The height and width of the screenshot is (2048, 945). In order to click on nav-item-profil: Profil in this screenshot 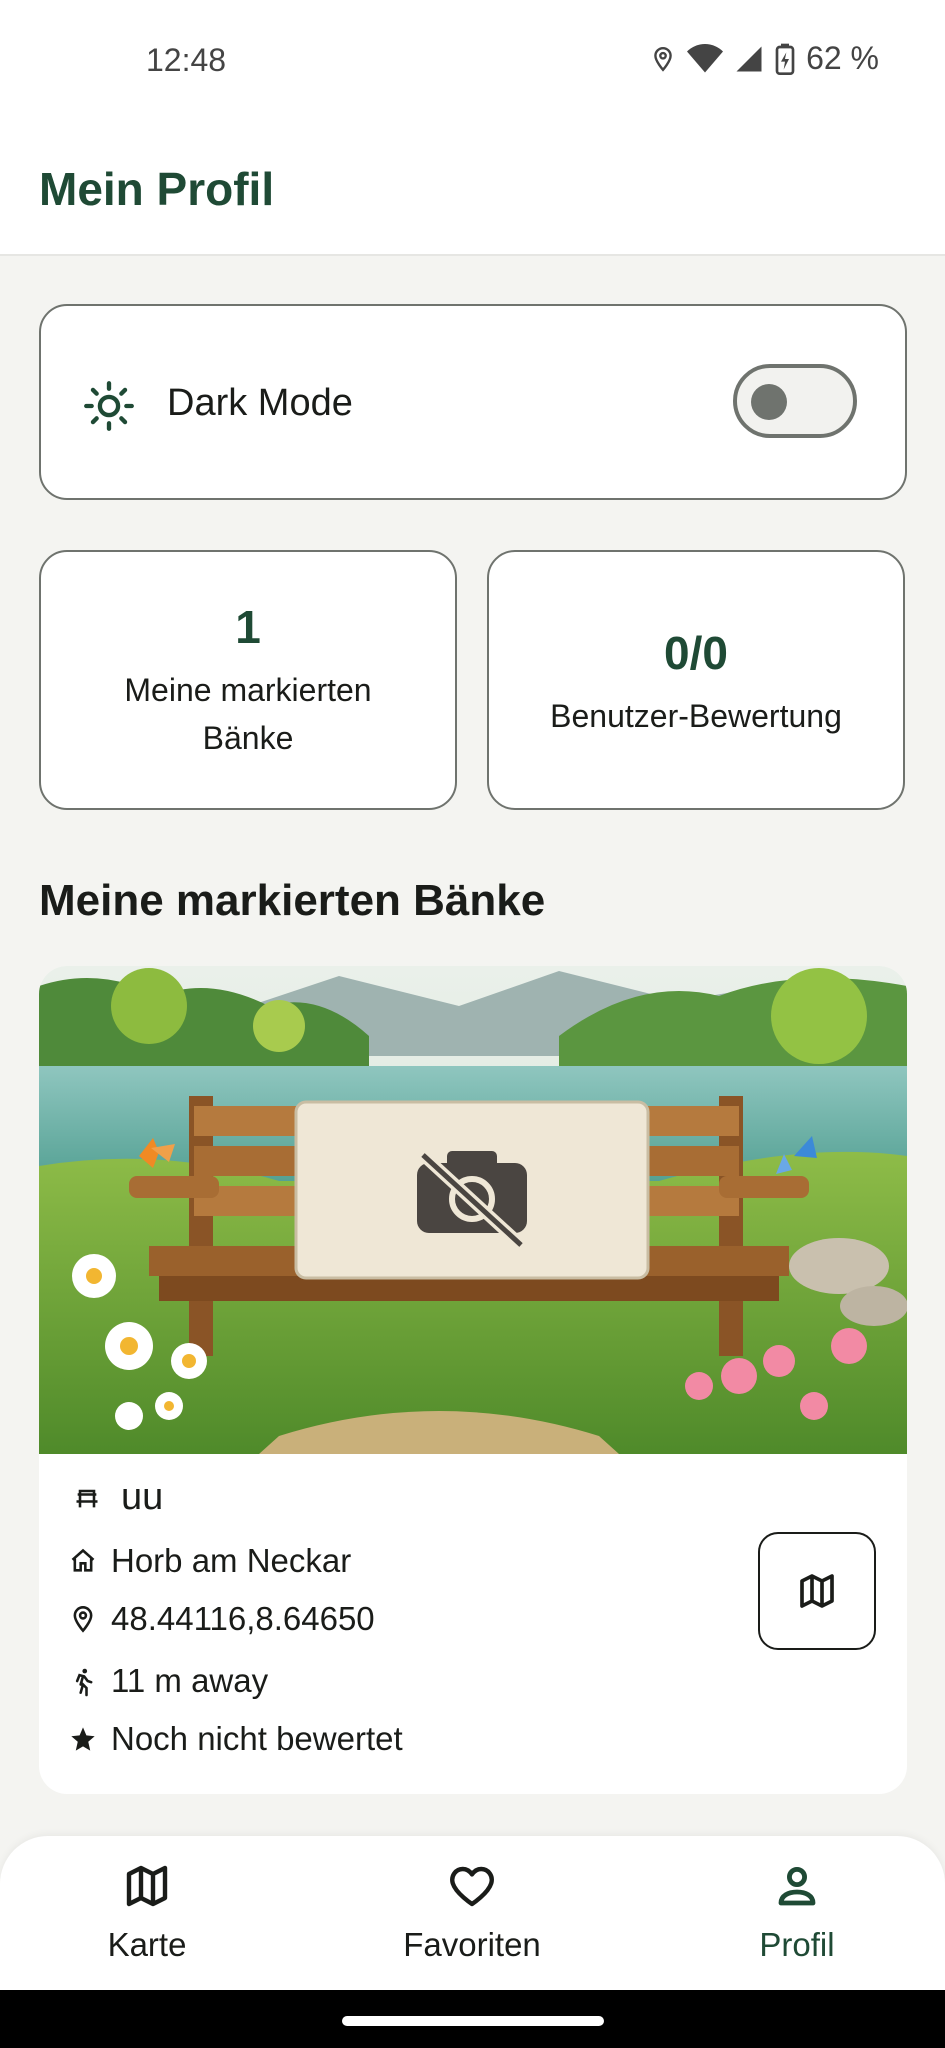, I will do `click(797, 1913)`.